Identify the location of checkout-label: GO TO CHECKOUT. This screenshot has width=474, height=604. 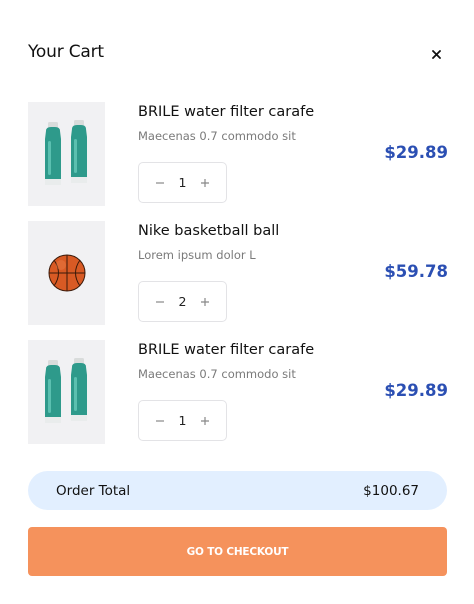
(237, 551).